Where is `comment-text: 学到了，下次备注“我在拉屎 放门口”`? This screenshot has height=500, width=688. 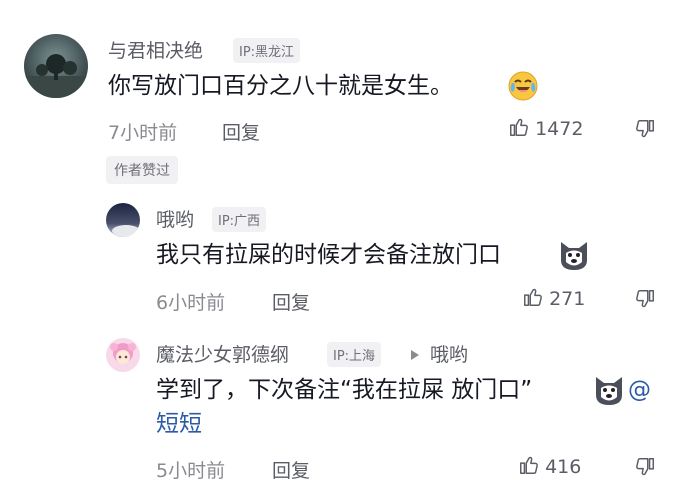
comment-text: 学到了，下次备注“我在拉屎 放门口” is located at coordinates (344, 390).